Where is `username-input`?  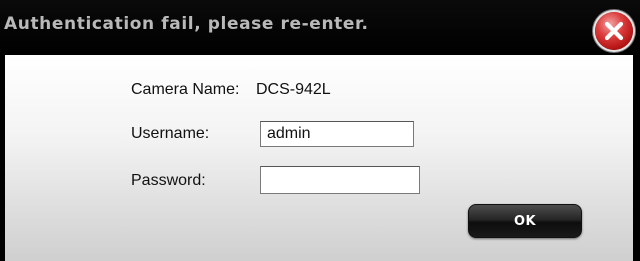 username-input is located at coordinates (337, 134).